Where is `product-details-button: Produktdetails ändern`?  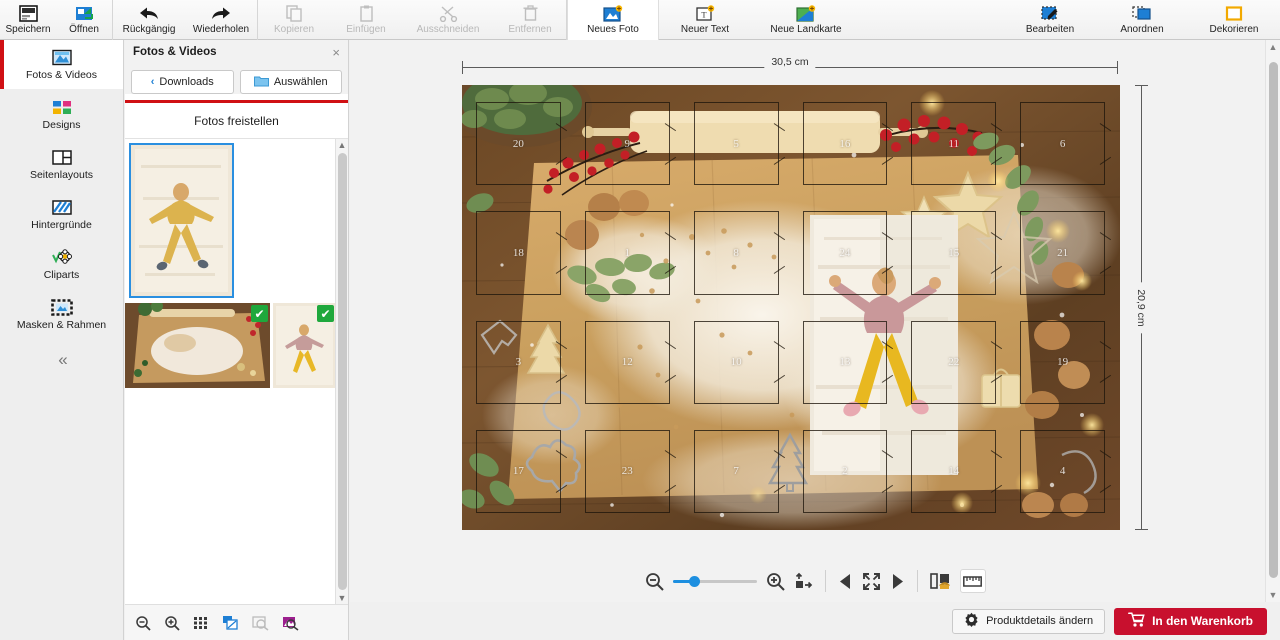
product-details-button: Produktdetails ändern is located at coordinates (1029, 621).